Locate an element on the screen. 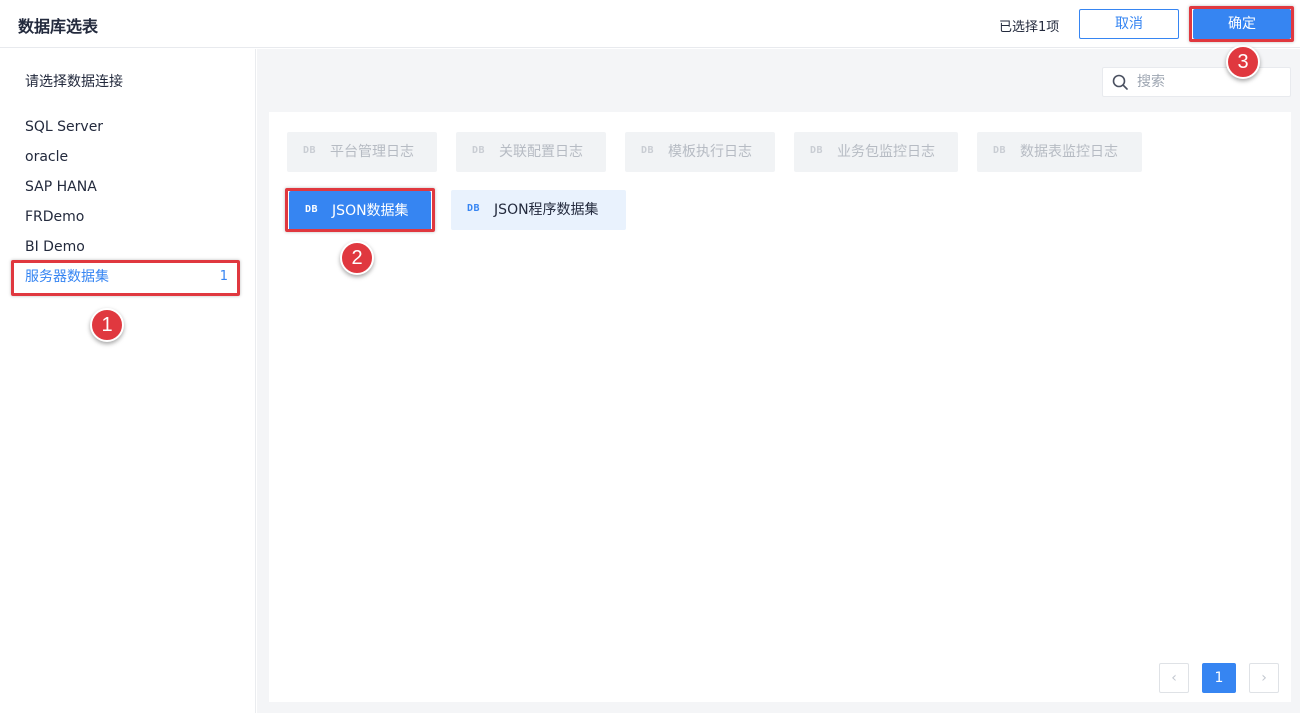 The height and width of the screenshot is (713, 1300). step-badge-2: 2 is located at coordinates (357, 258).